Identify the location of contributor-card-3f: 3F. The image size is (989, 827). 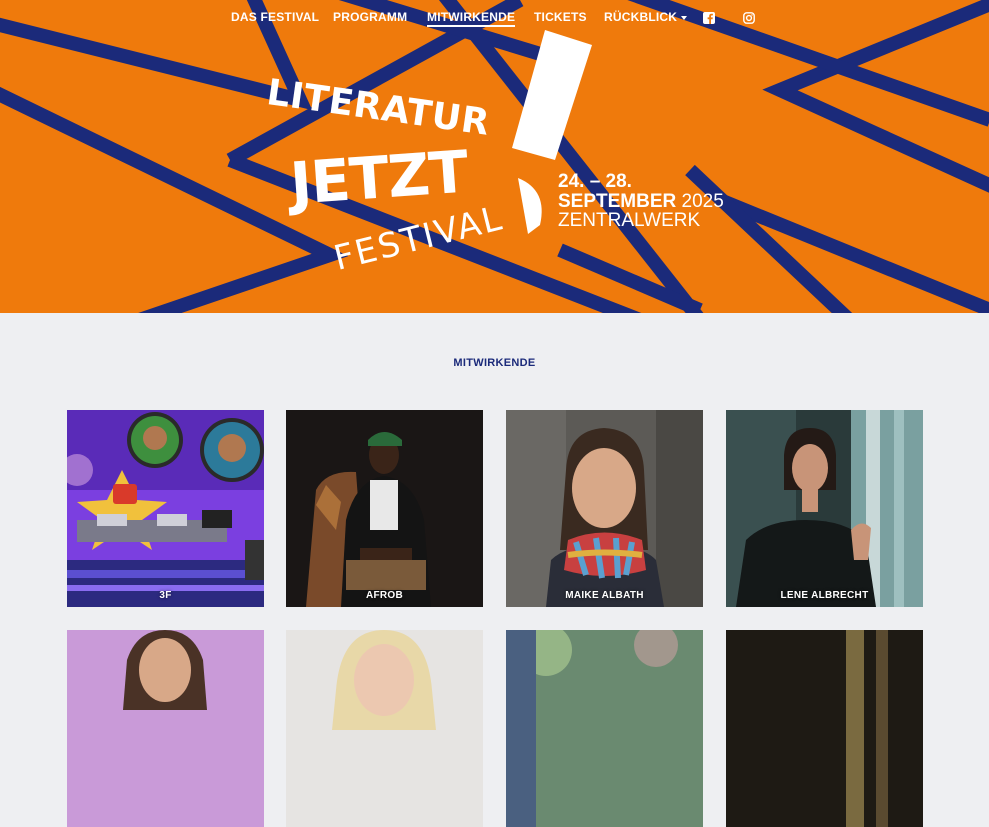
(165, 508).